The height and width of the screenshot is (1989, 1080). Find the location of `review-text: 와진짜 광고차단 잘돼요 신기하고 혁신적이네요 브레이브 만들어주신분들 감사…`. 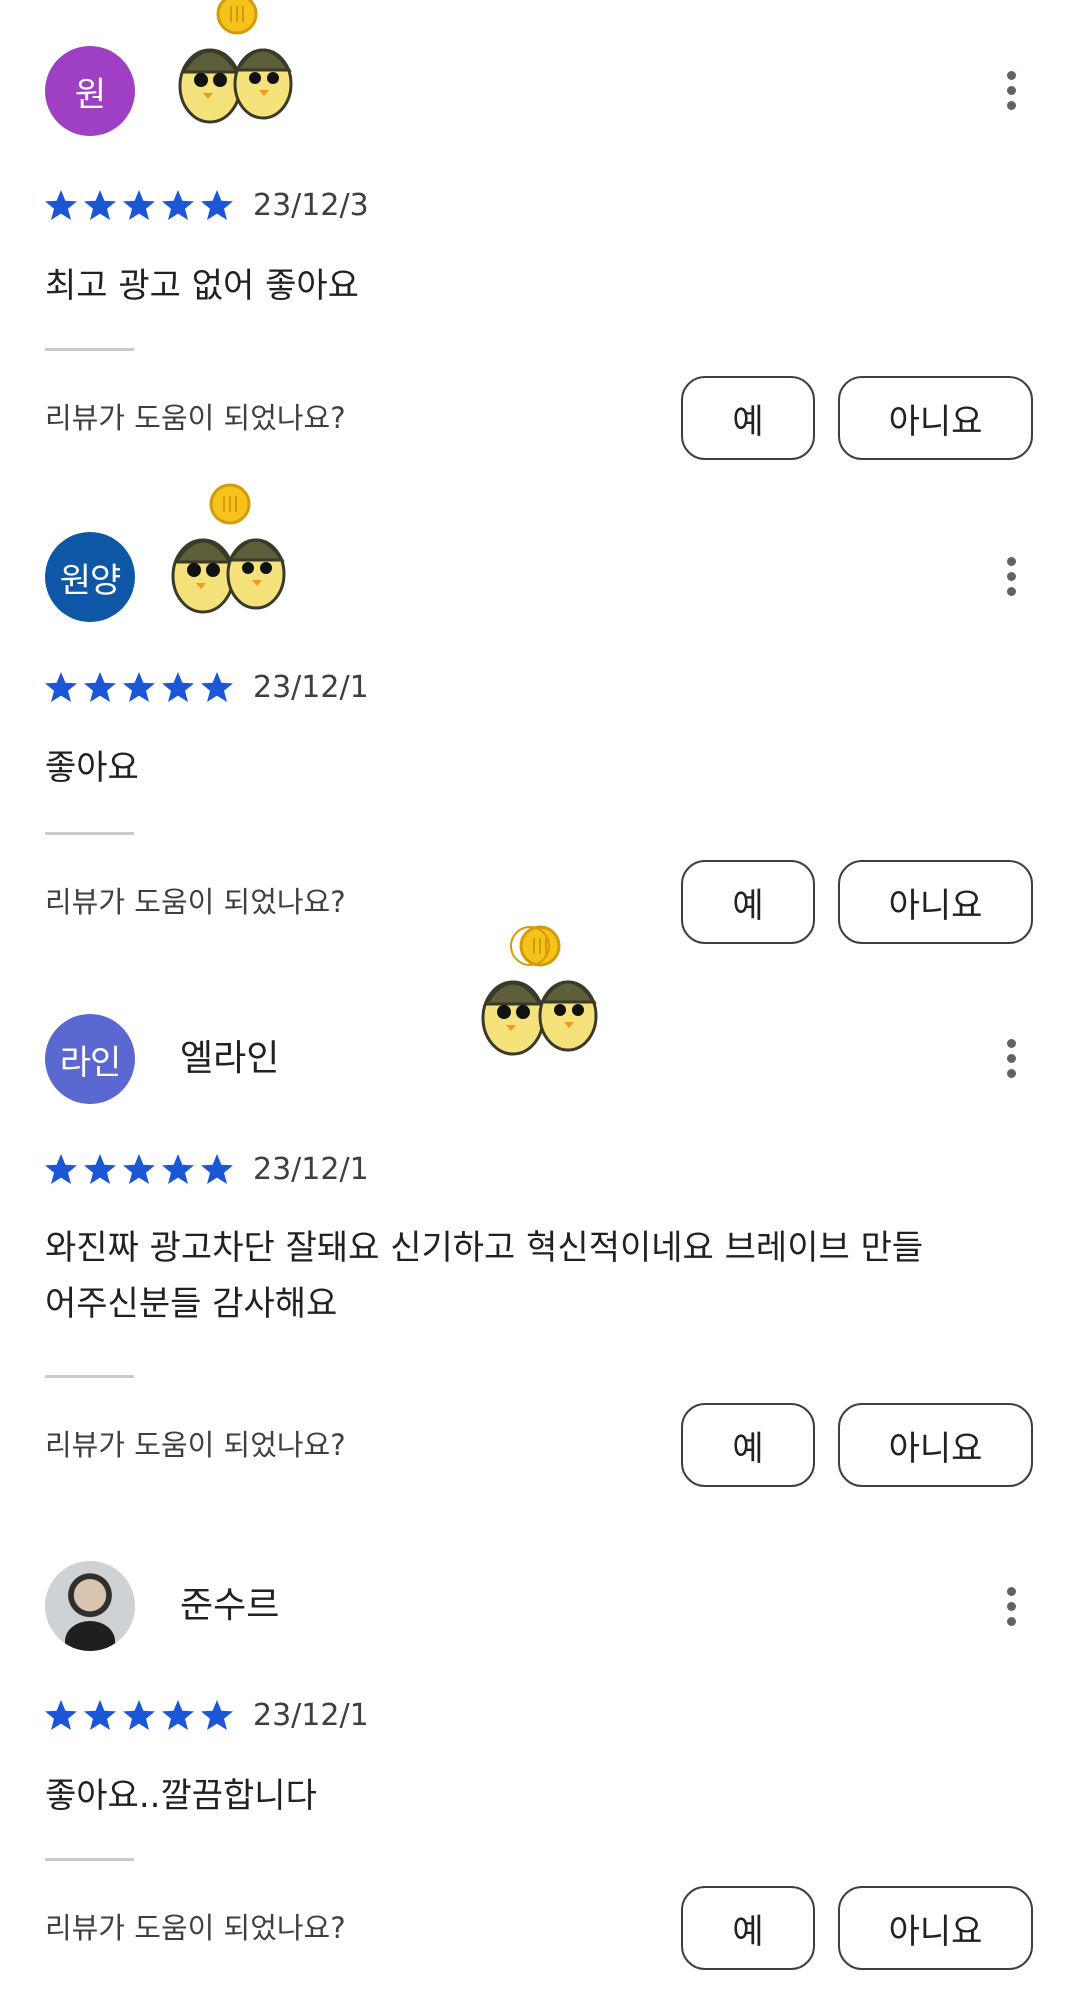

review-text: 와진짜 광고차단 잘돼요 신기하고 혁신적이네요 브레이브 만들어주신분들 감사… is located at coordinates (484, 1276).